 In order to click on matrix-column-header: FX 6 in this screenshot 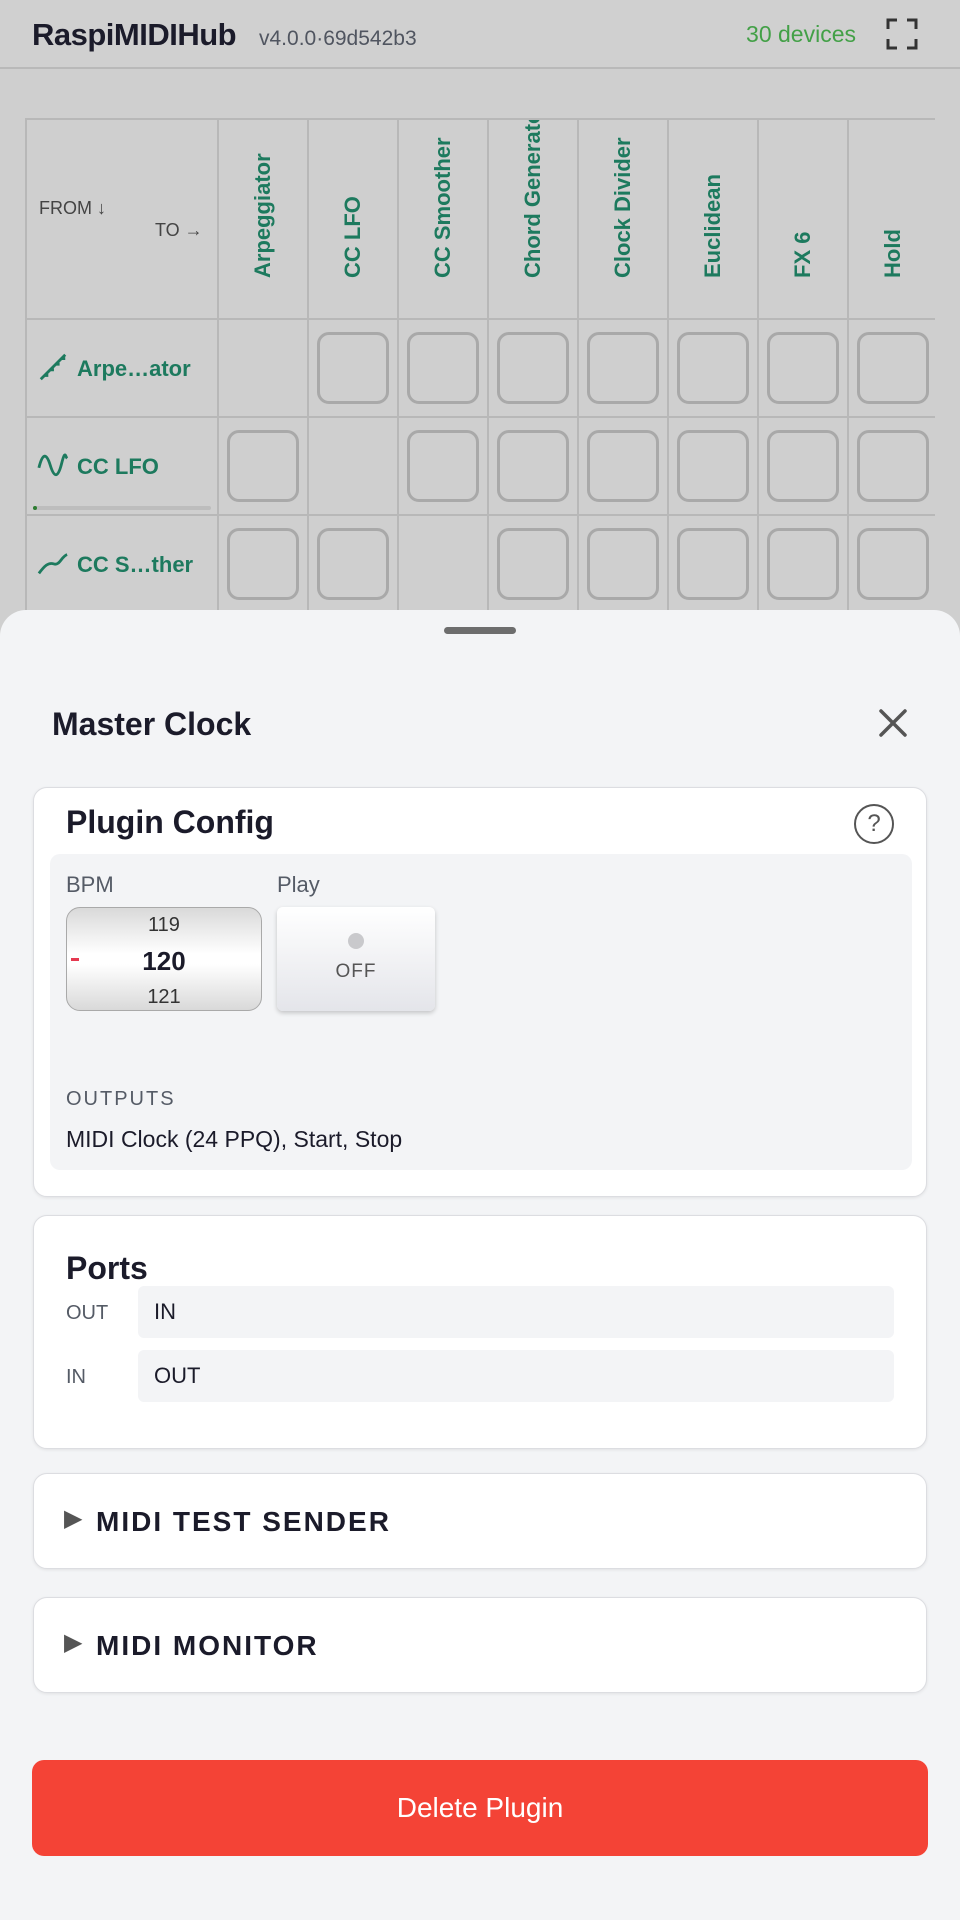, I will do `click(804, 220)`.